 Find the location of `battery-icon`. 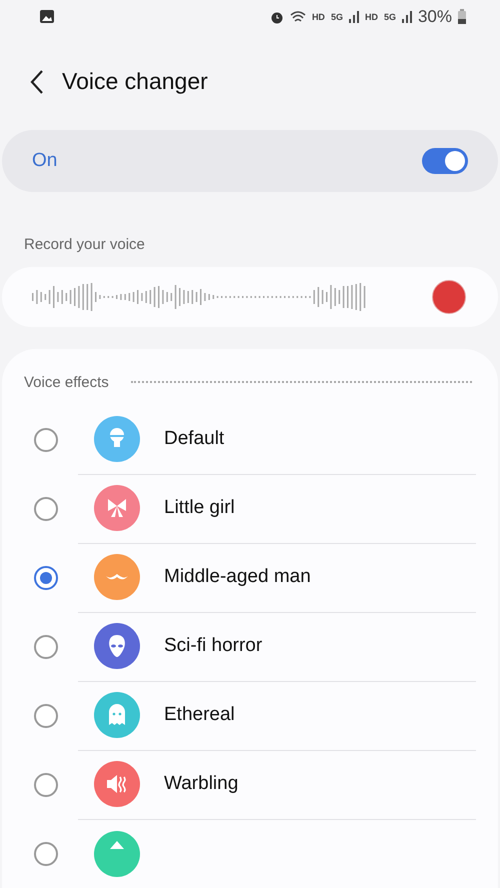

battery-icon is located at coordinates (462, 16).